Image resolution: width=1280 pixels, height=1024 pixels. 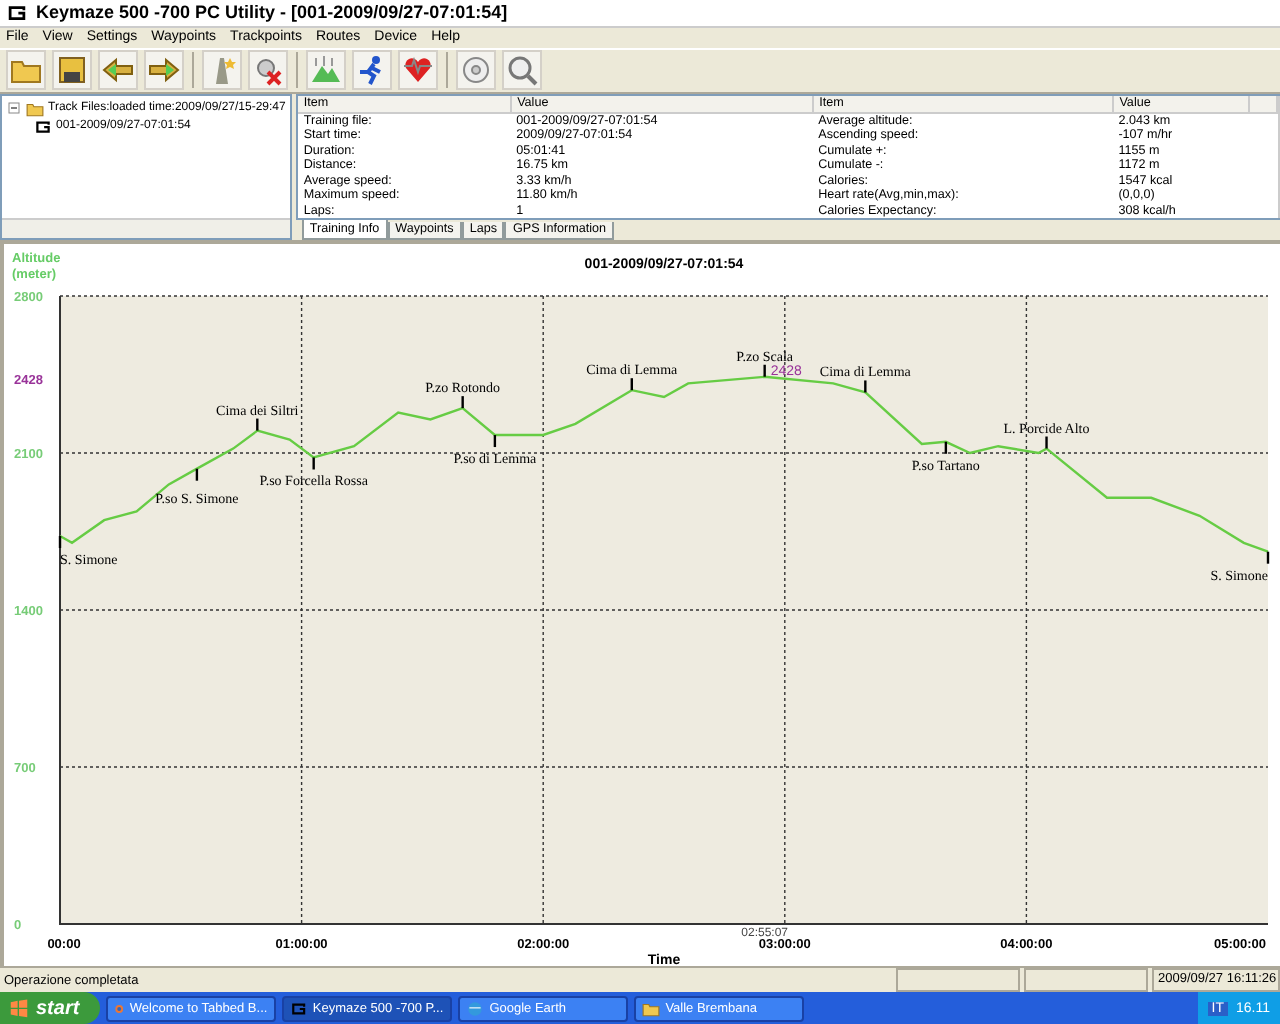 I want to click on save-button, so click(x=72, y=70).